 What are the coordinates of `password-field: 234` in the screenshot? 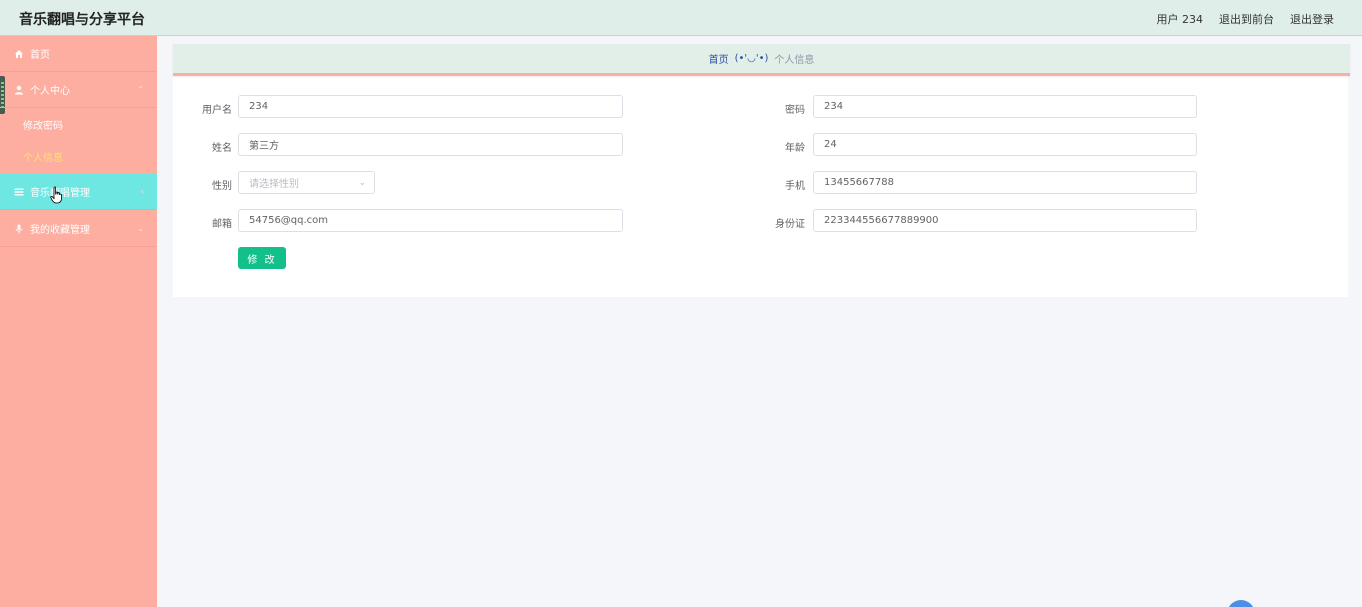 It's located at (1005, 106).